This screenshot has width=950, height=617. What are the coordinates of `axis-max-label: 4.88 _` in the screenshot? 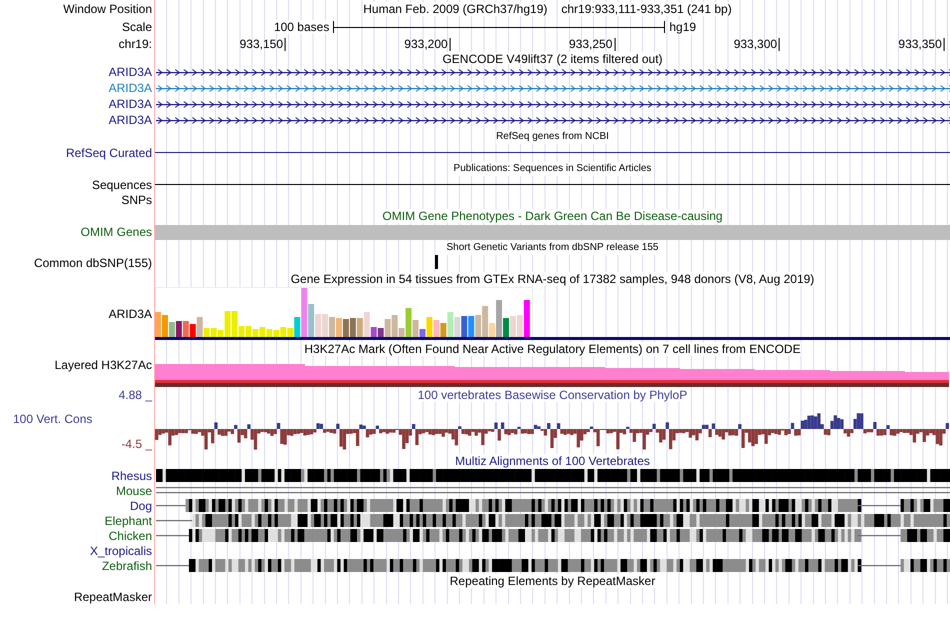 It's located at (135, 395).